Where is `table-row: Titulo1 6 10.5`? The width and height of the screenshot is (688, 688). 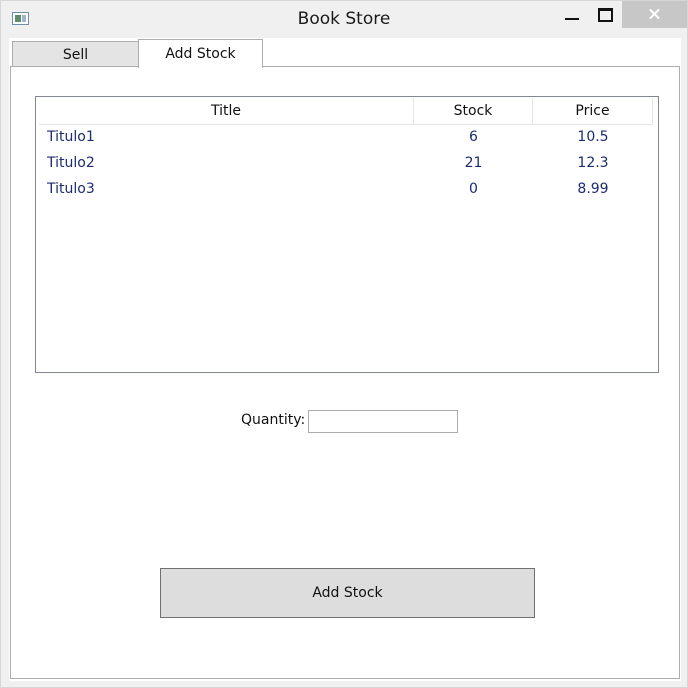
table-row: Titulo1 6 10.5 is located at coordinates (346, 137).